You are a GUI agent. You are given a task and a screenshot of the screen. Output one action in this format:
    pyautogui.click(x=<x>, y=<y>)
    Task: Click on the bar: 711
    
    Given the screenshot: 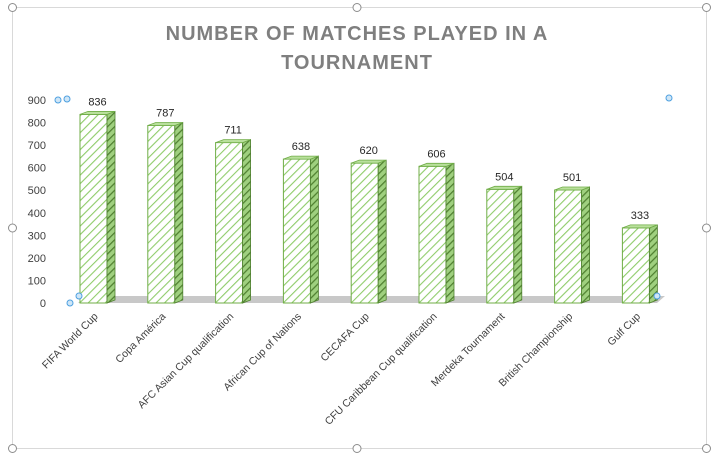 What is the action you would take?
    pyautogui.click(x=233, y=214)
    